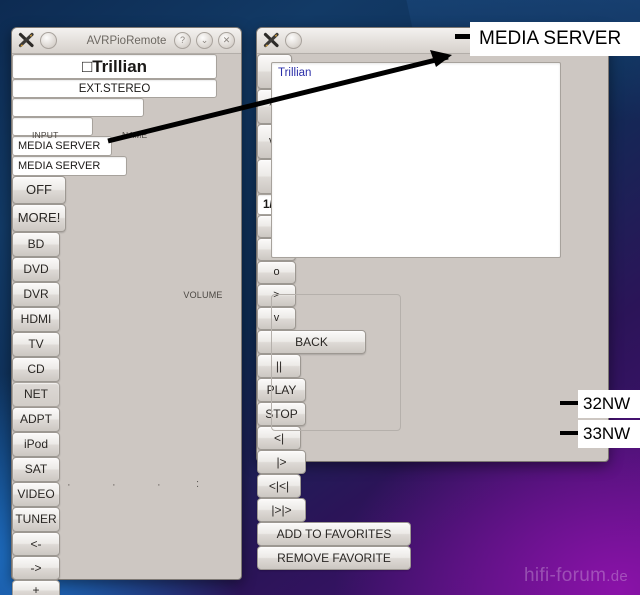 The height and width of the screenshot is (595, 640). What do you see at coordinates (36, 244) in the screenshot?
I see `source-button-bd: BD` at bounding box center [36, 244].